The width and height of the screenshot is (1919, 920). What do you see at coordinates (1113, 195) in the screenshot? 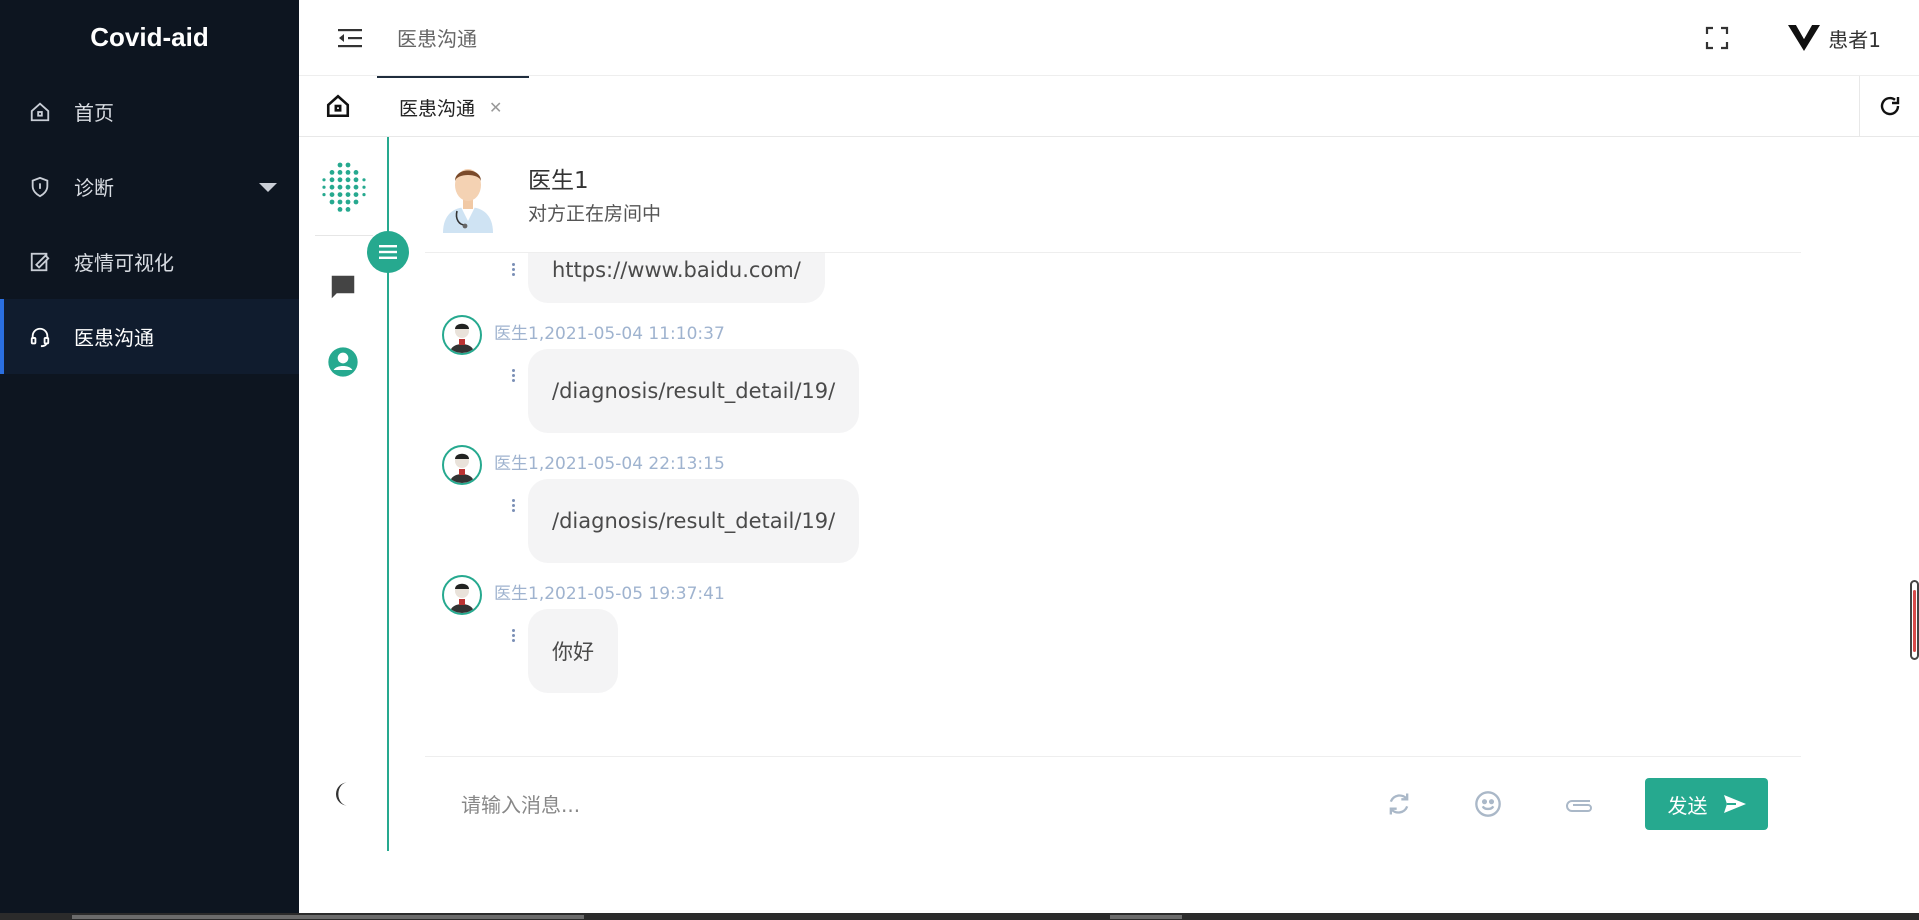
I see `chat-header: 医生1 对方正在房间中` at bounding box center [1113, 195].